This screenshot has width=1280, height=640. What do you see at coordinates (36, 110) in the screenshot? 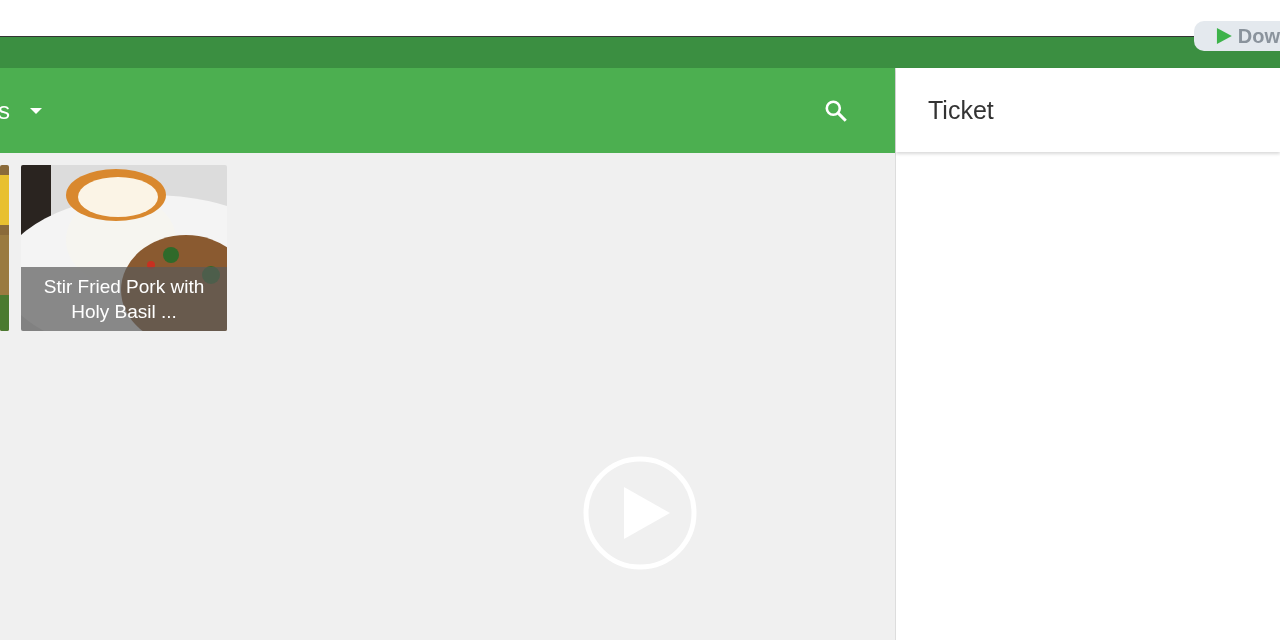
I see `caret-icon` at bounding box center [36, 110].